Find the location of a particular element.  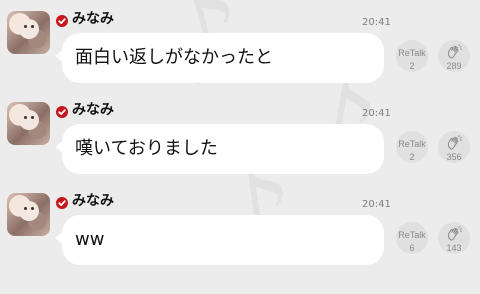

clap-count: 143 is located at coordinates (454, 248).